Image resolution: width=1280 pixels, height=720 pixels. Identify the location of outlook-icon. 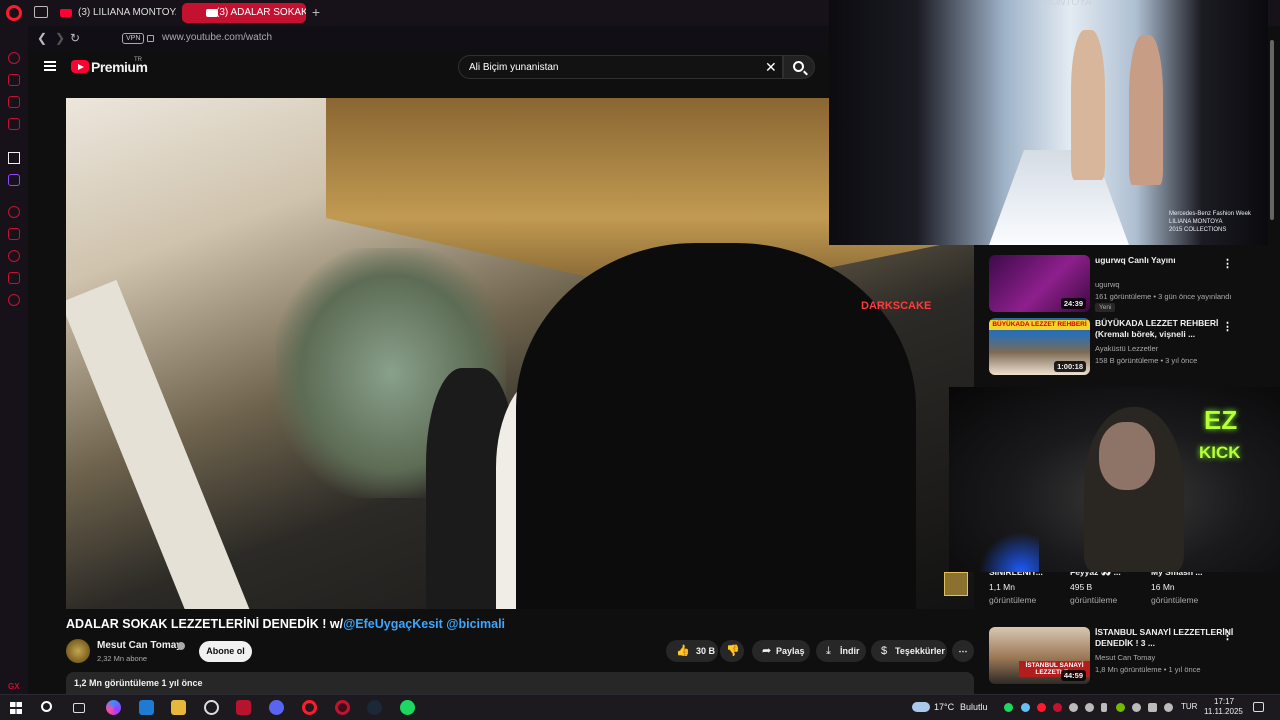
(146, 707).